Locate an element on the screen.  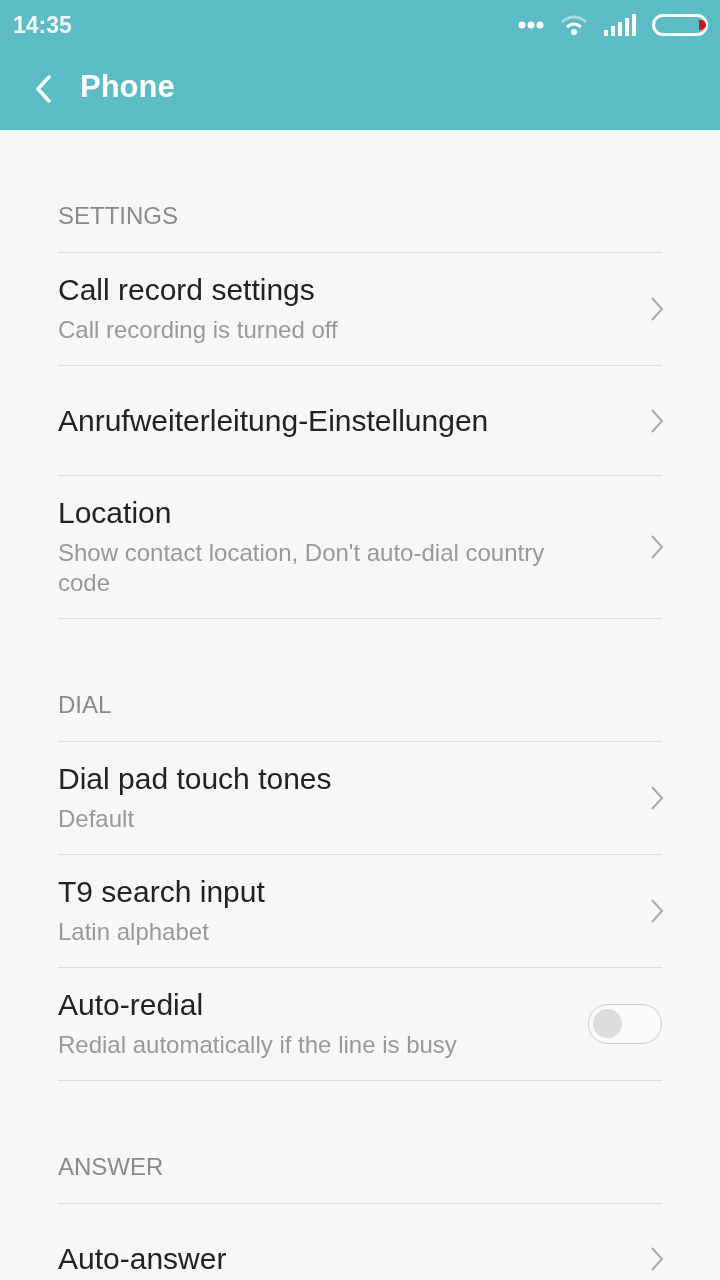
item-subtitle: Redial automatically if the line is busy is located at coordinates (257, 1045).